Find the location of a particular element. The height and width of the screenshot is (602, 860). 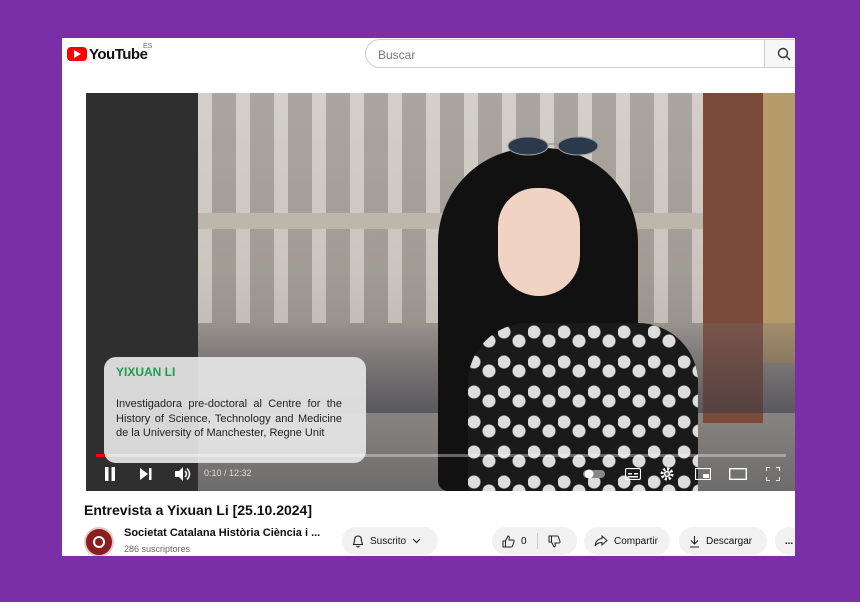

pause-button is located at coordinates (110, 474).